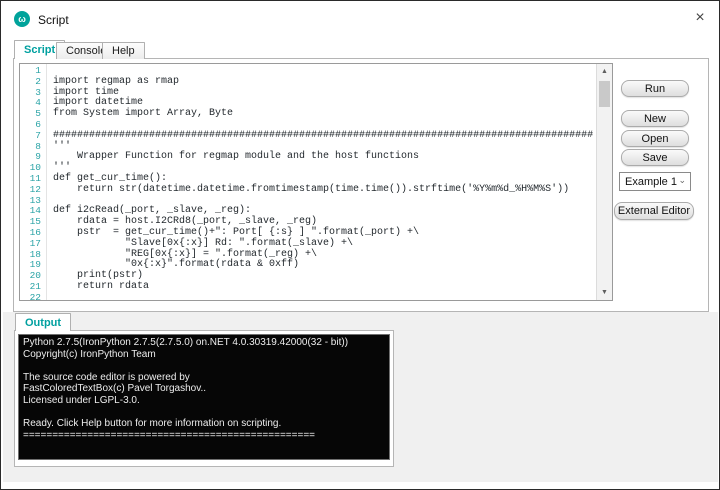 The height and width of the screenshot is (490, 720). Describe the element at coordinates (35, 243) in the screenshot. I see `line-number: 17` at that location.